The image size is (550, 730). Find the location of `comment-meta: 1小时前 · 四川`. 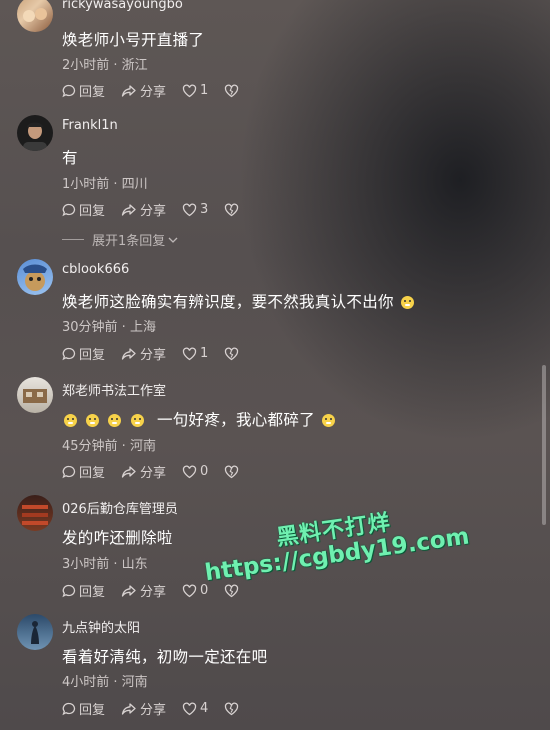

comment-meta: 1小时前 · 四川 is located at coordinates (105, 184).